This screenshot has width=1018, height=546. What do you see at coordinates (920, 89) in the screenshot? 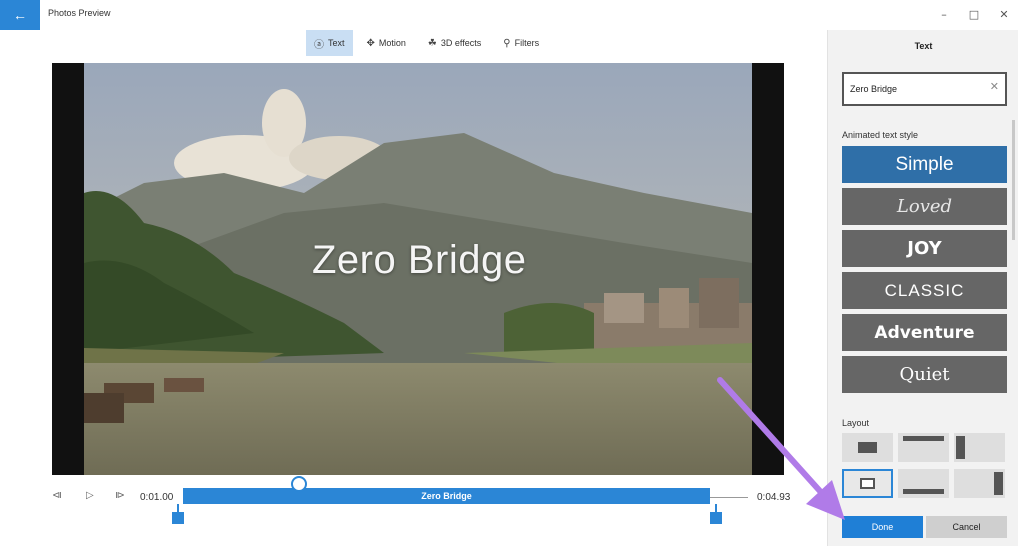
I see `text-input` at bounding box center [920, 89].